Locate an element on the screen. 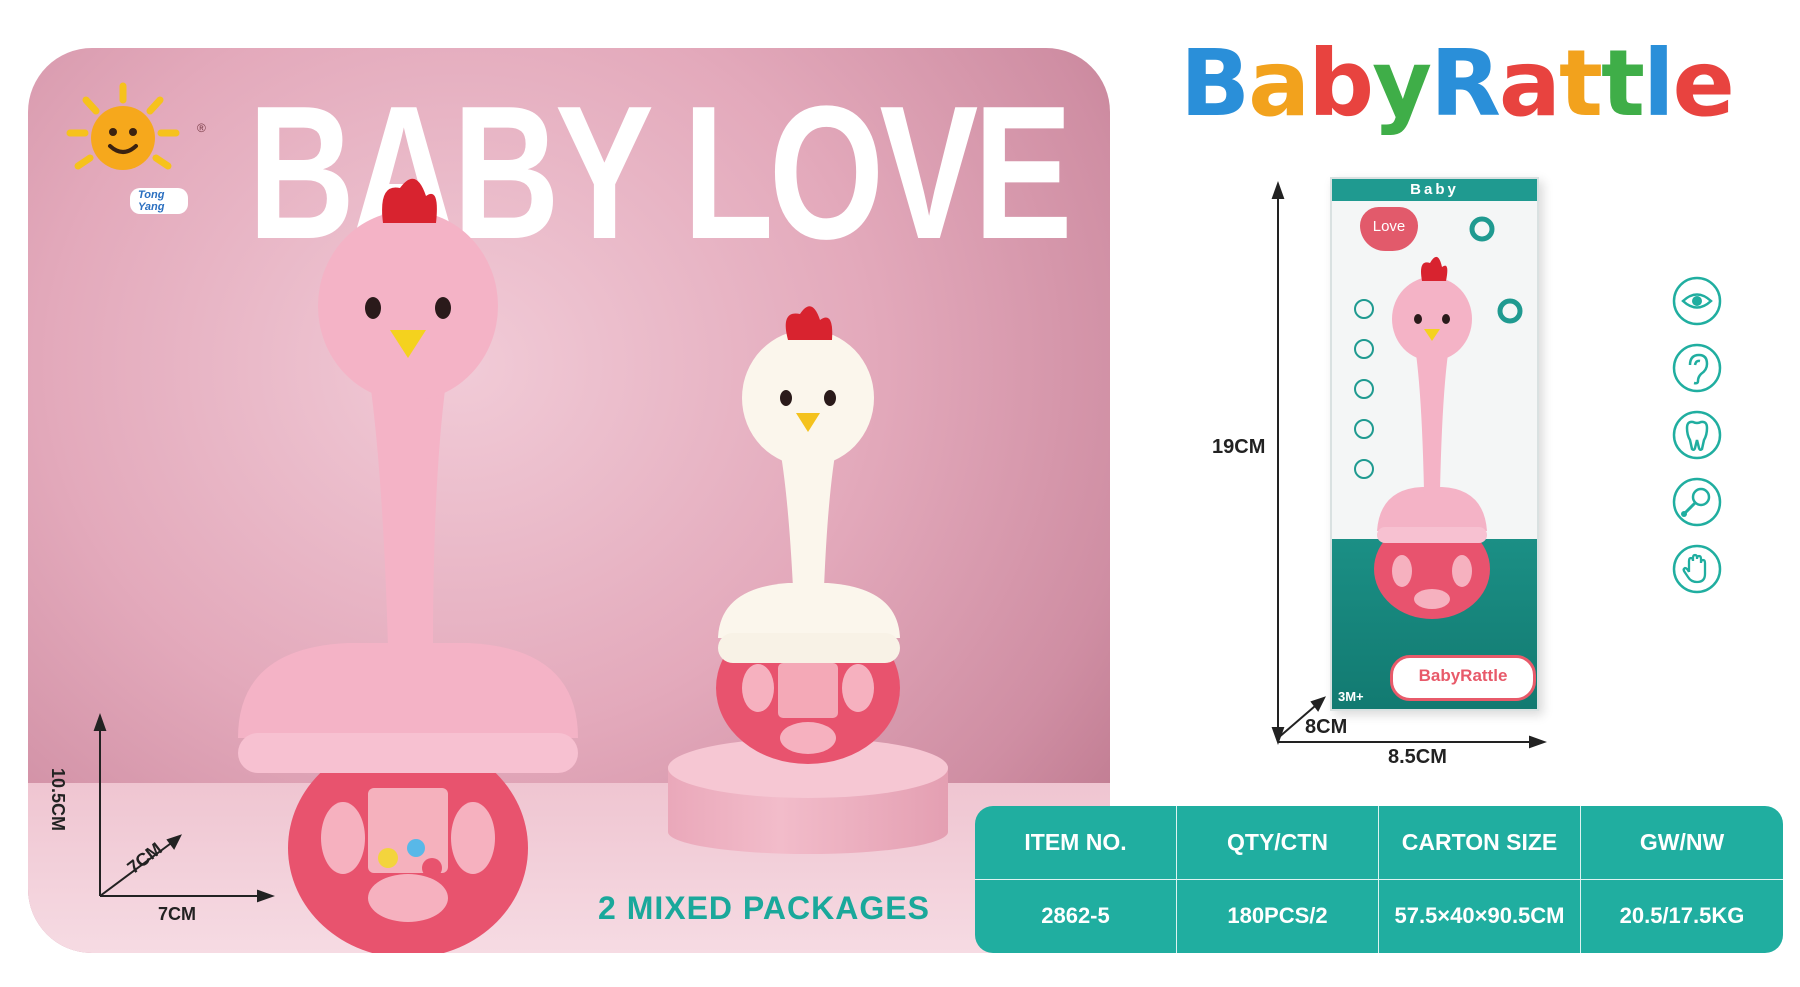 This screenshot has width=1800, height=987. package-box: Baby Love BabyRattle 3M+ is located at coordinates (1434, 444).